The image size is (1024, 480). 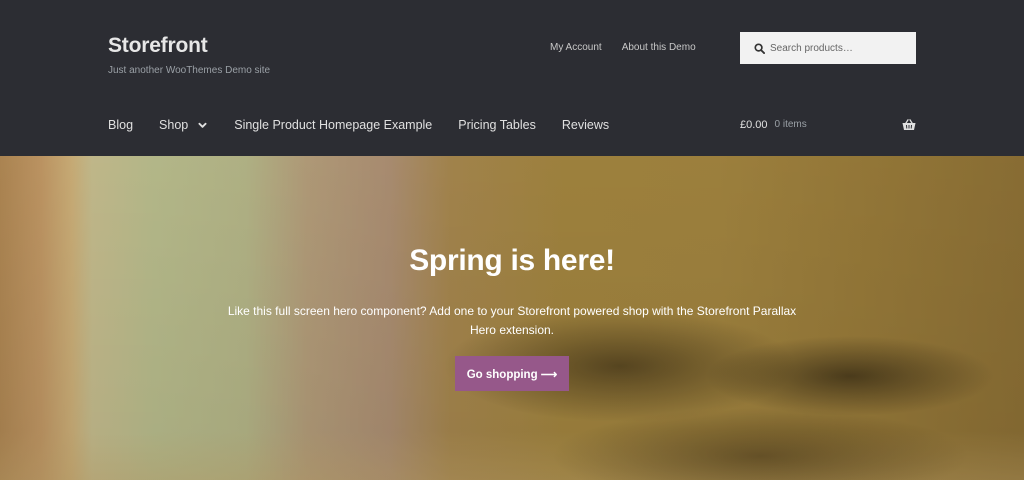 I want to click on product-search, so click(x=828, y=48).